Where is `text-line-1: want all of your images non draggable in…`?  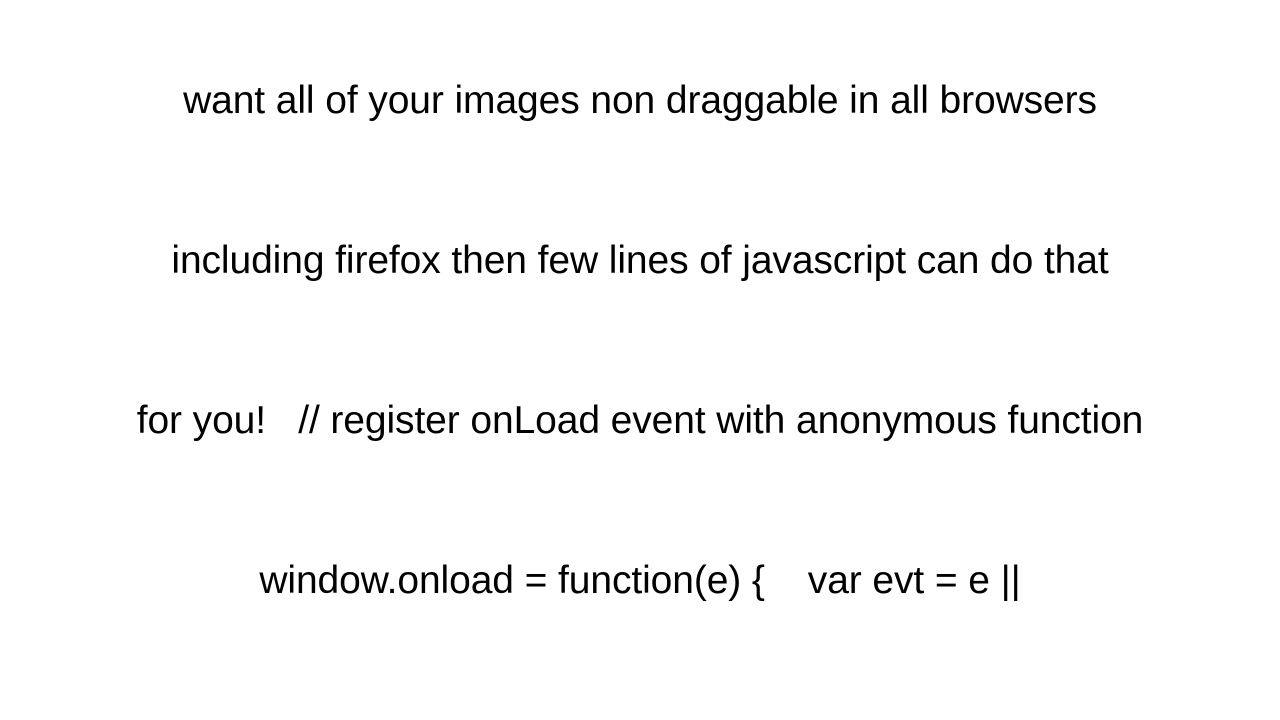
text-line-1: want all of your images non draggable in… is located at coordinates (640, 100).